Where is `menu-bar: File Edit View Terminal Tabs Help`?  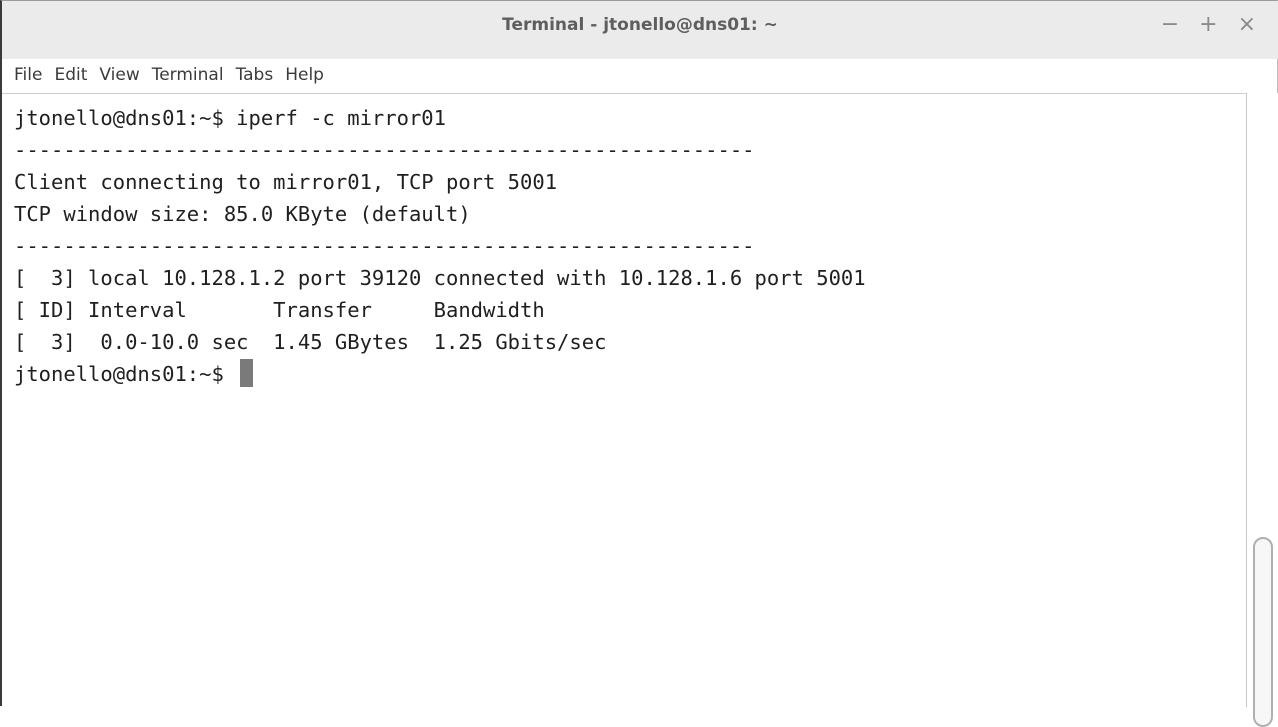
menu-bar: File Edit View Terminal Tabs Help is located at coordinates (169, 76).